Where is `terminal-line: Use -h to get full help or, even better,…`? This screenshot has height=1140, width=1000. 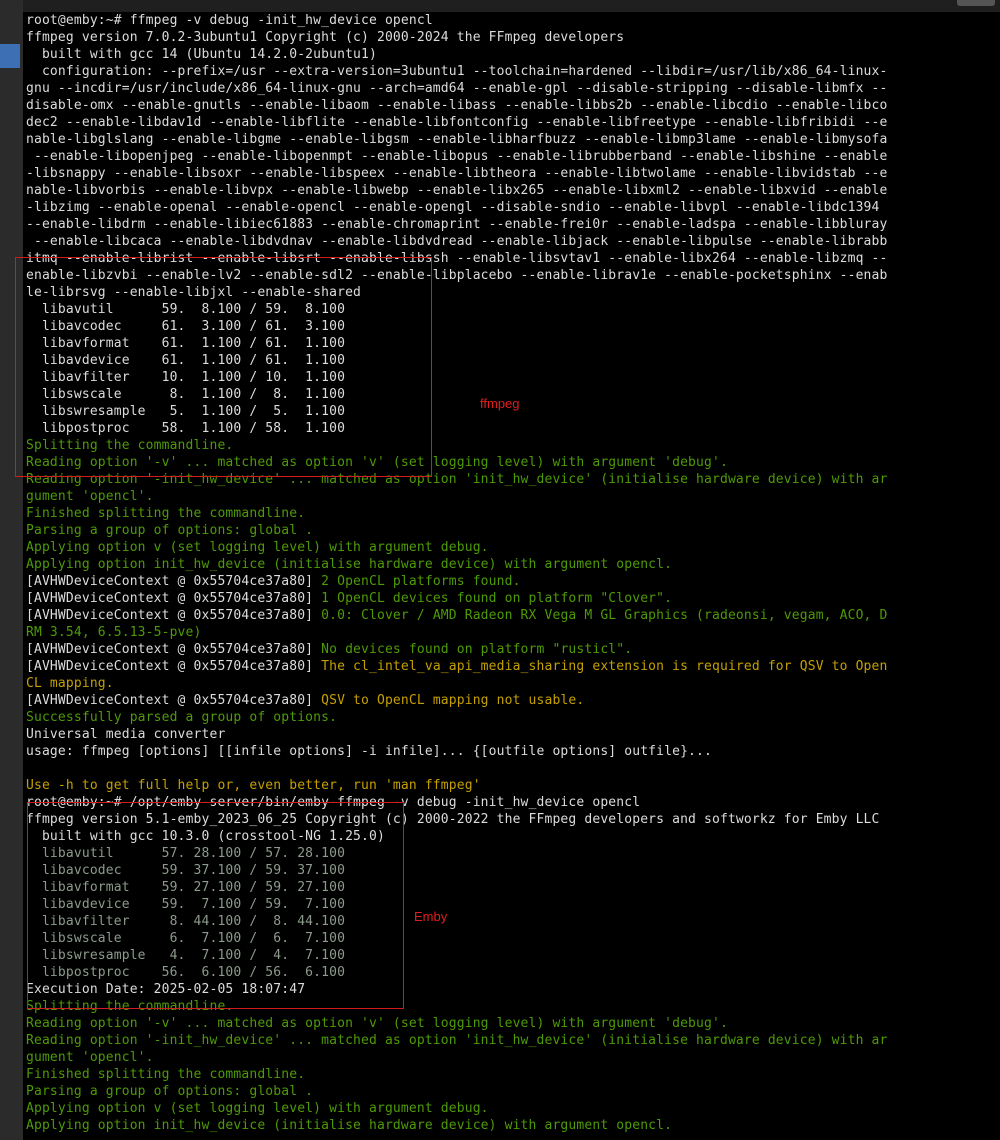
terminal-line: Use -h to get full help or, even better,… is located at coordinates (253, 785).